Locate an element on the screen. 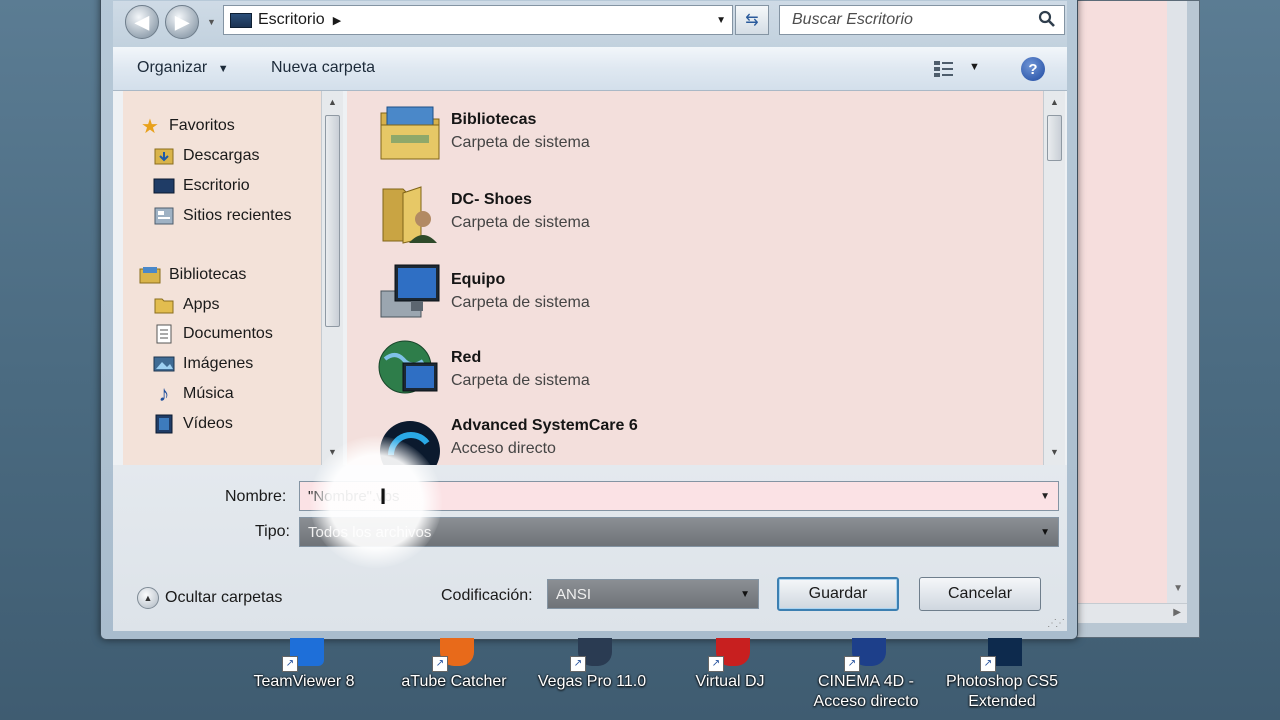 Image resolution: width=1280 pixels, height=720 pixels. folder-icon is located at coordinates (164, 305).